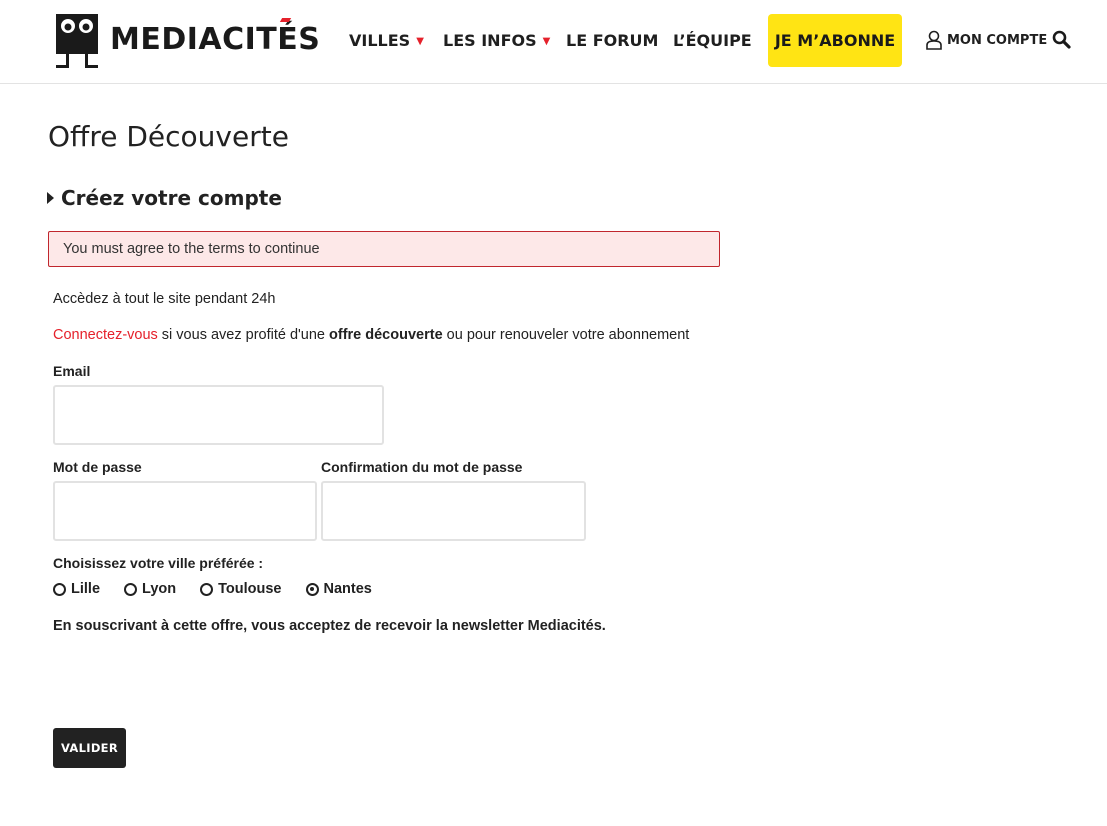  I want to click on city-radio-label: Lyon, so click(159, 589).